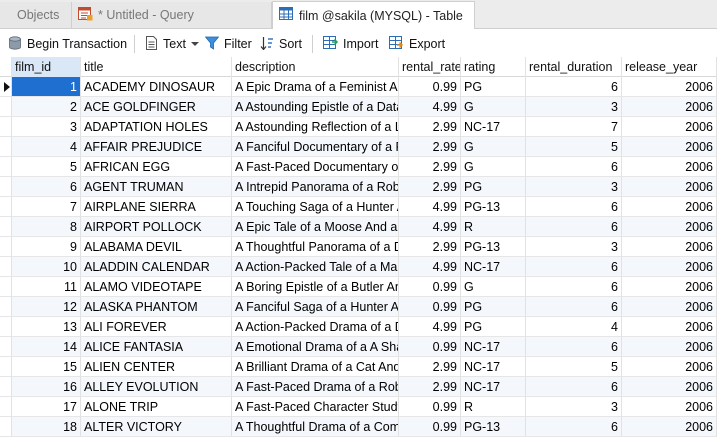 The height and width of the screenshot is (438, 717). Describe the element at coordinates (315, 147) in the screenshot. I see `cell-description: A Fanciful Documentary of a Fr` at that location.